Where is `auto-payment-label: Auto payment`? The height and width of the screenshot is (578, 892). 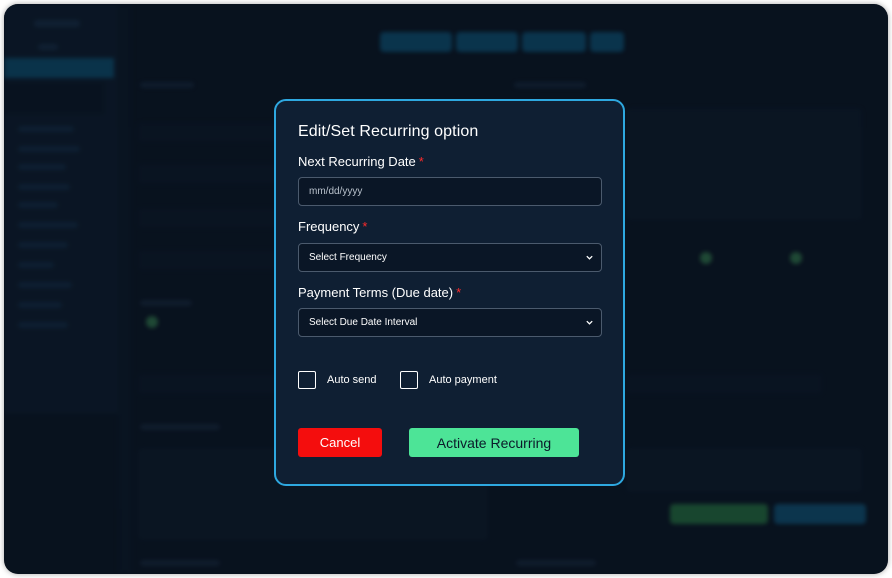 auto-payment-label: Auto payment is located at coordinates (463, 380).